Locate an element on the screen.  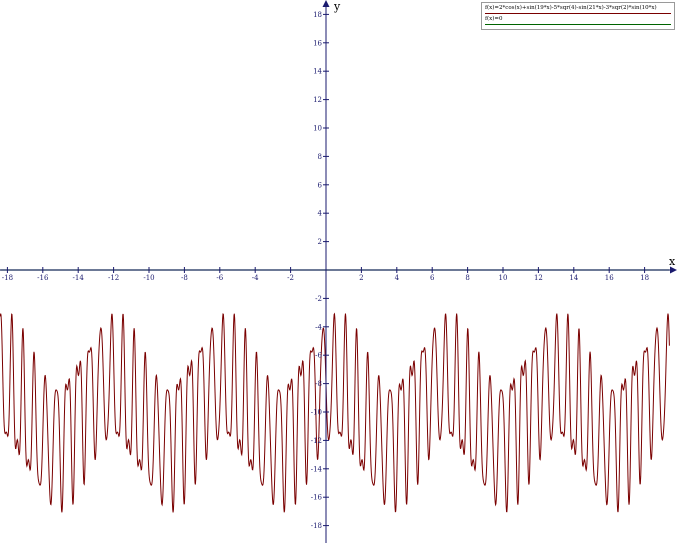
y-tick-label: 16 is located at coordinates (317, 43).